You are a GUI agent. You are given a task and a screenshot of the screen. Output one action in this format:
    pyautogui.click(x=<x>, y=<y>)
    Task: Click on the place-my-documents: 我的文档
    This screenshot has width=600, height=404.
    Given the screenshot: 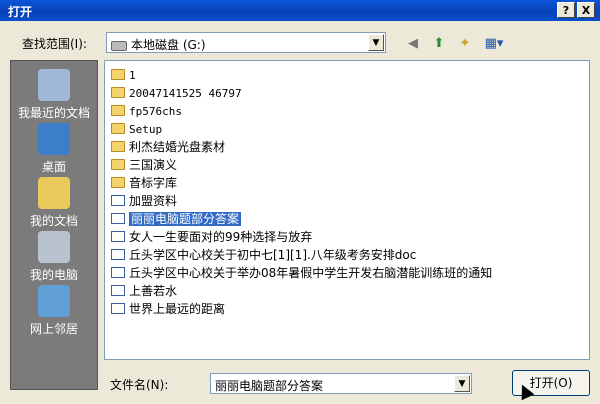 What is the action you would take?
    pyautogui.click(x=54, y=203)
    